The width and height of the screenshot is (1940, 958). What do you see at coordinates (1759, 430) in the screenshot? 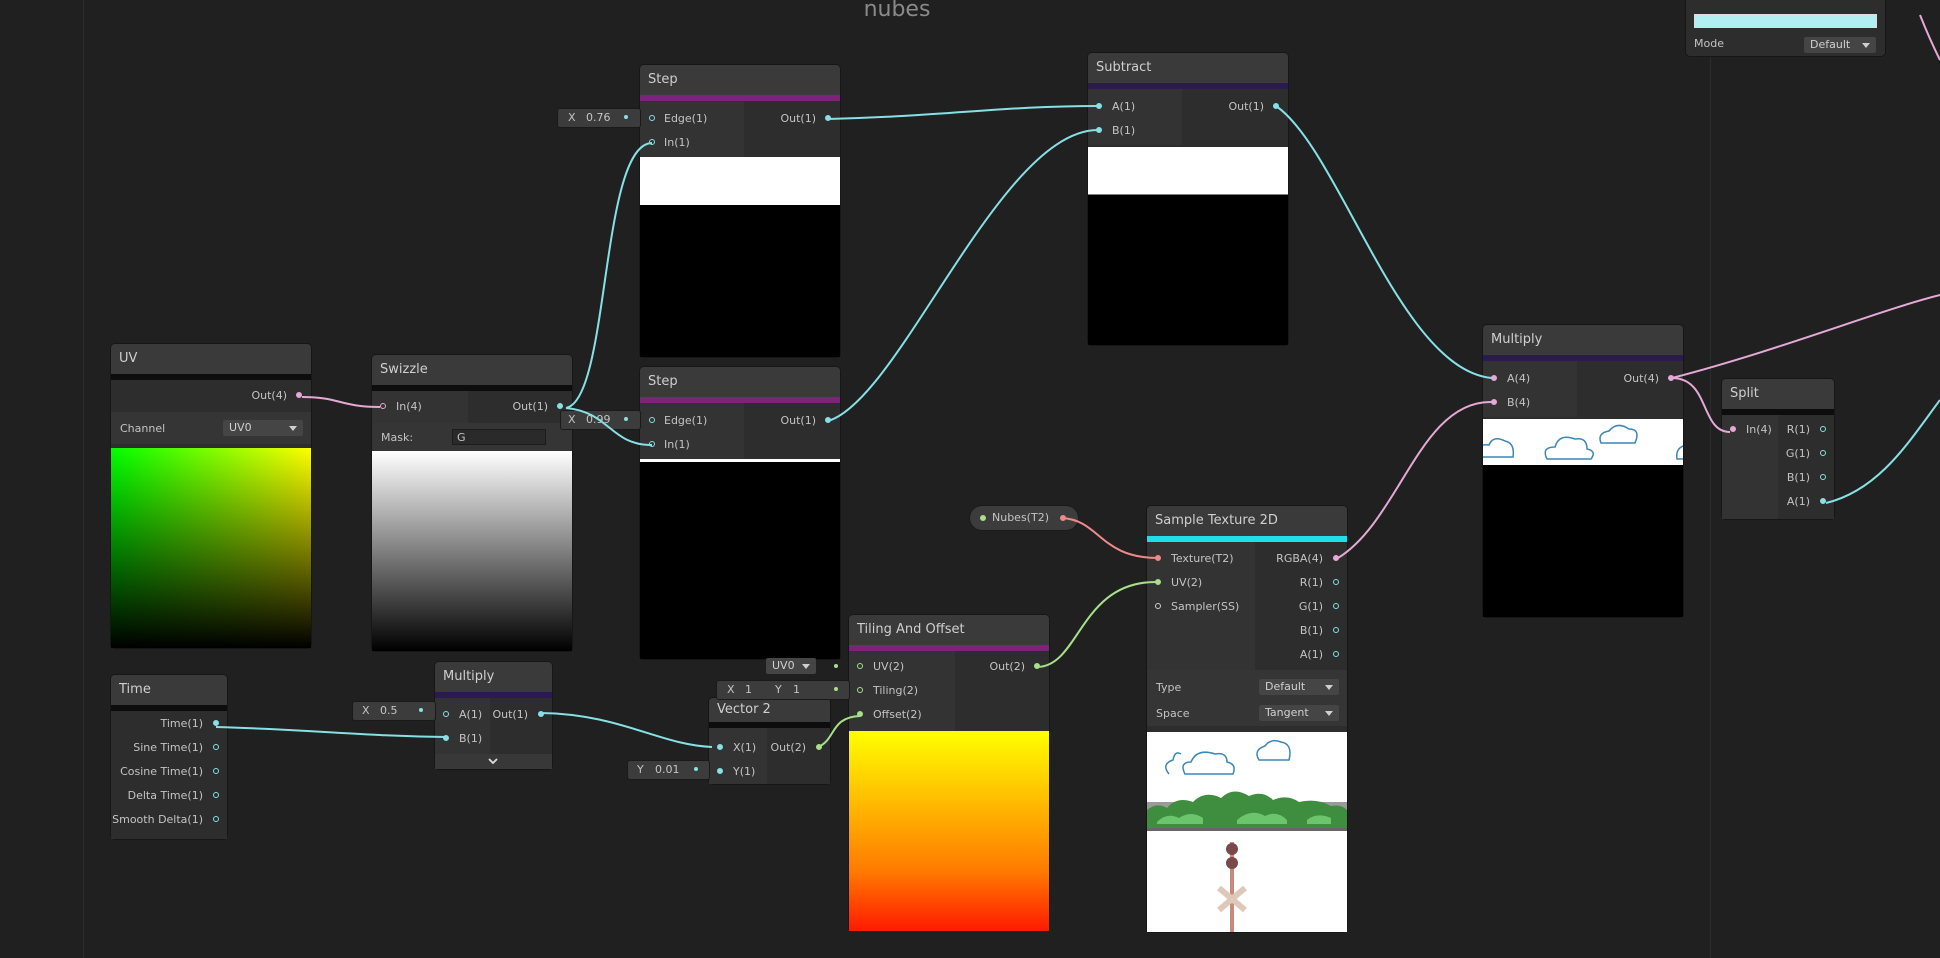
I see `split-in-port: In(4)` at bounding box center [1759, 430].